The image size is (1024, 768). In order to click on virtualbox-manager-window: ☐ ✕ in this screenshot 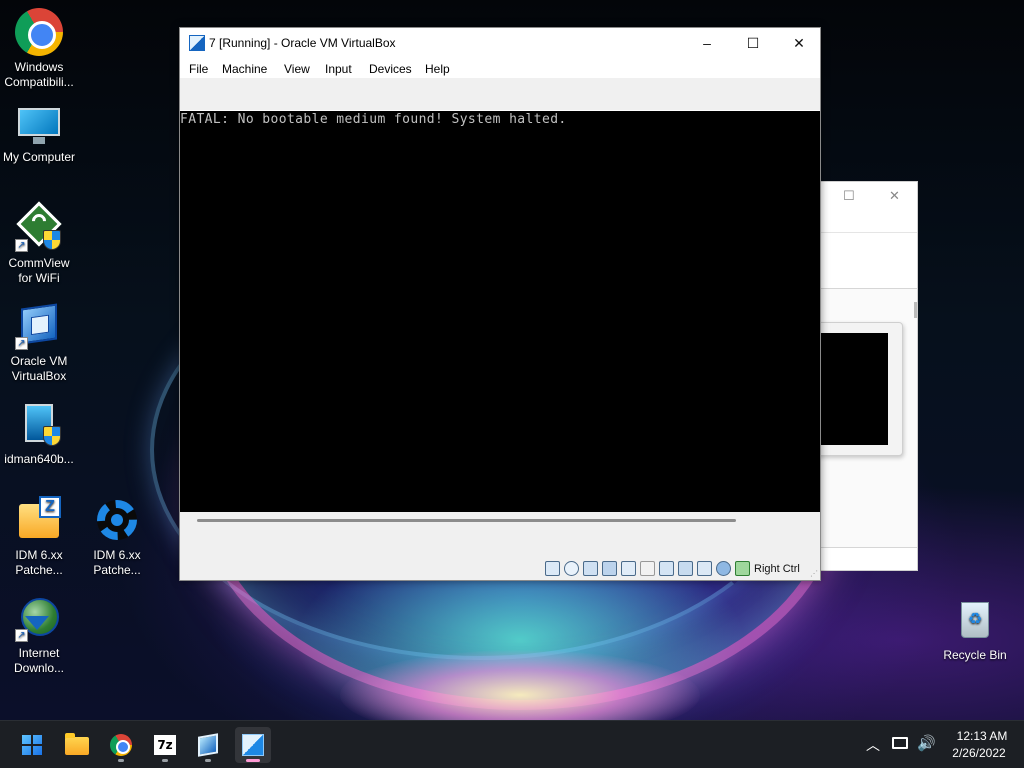, I will do `click(865, 376)`.